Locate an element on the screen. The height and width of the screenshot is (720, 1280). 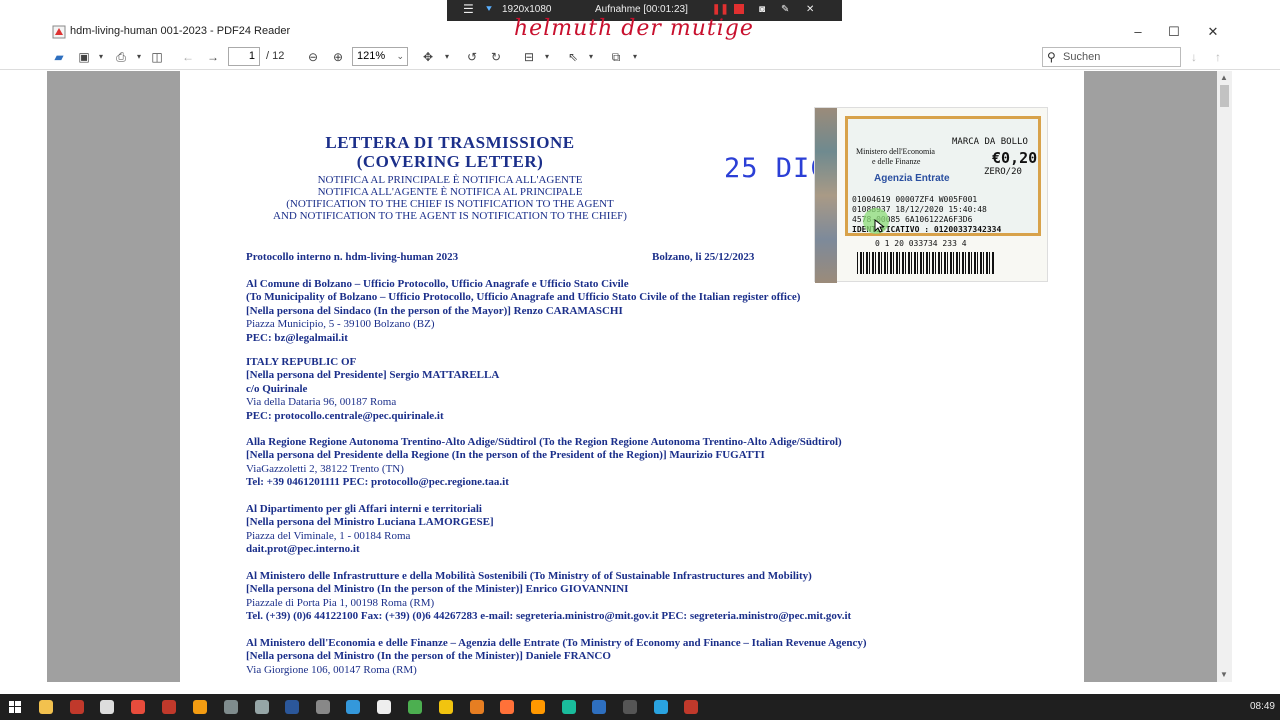
notepad-icon is located at coordinates (107, 707).